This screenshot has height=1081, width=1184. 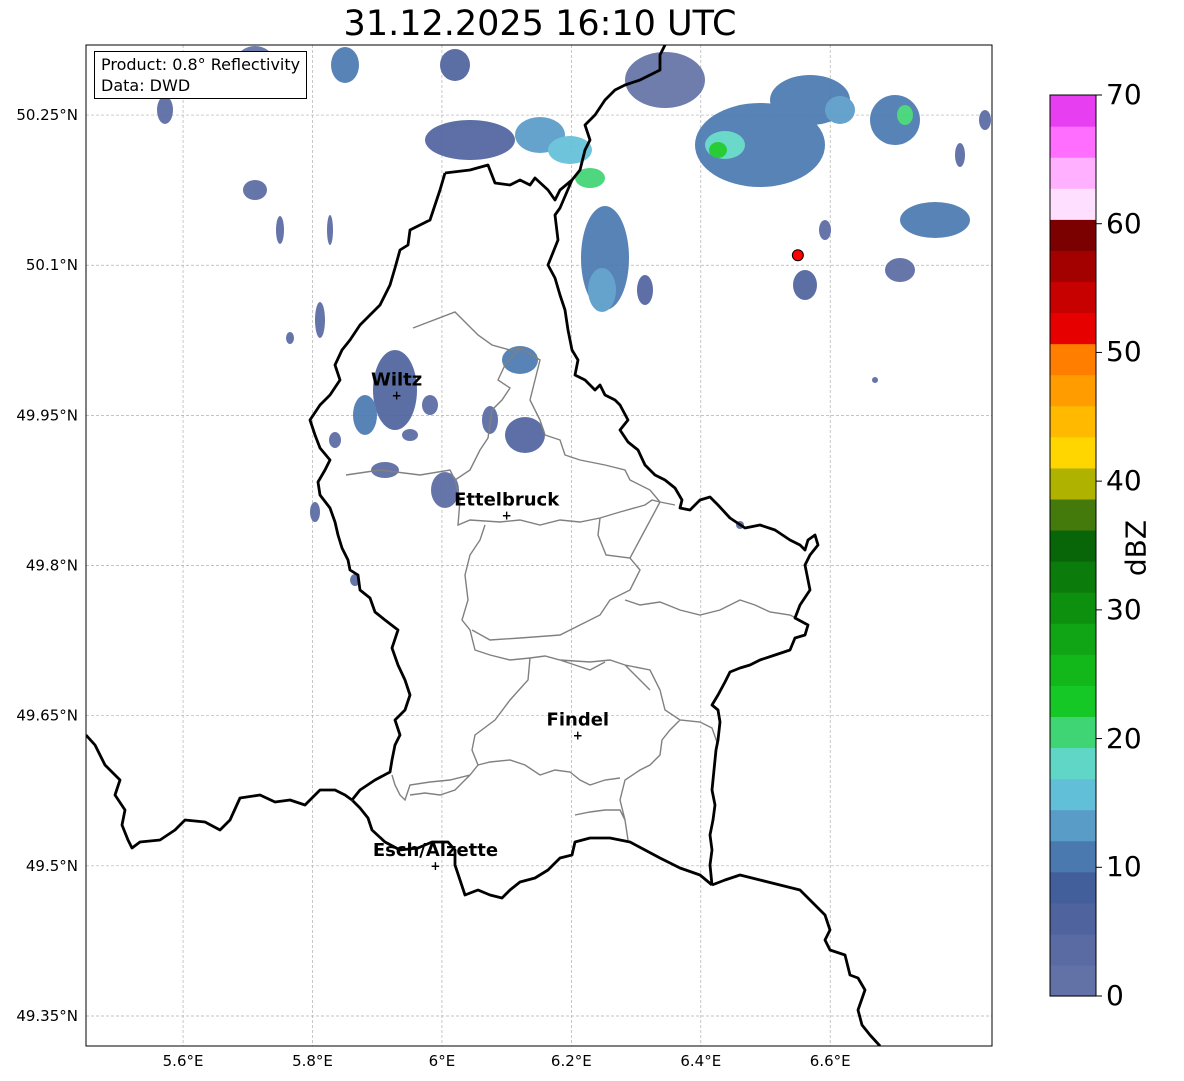 I want to click on radar-site-marker, so click(x=797, y=255).